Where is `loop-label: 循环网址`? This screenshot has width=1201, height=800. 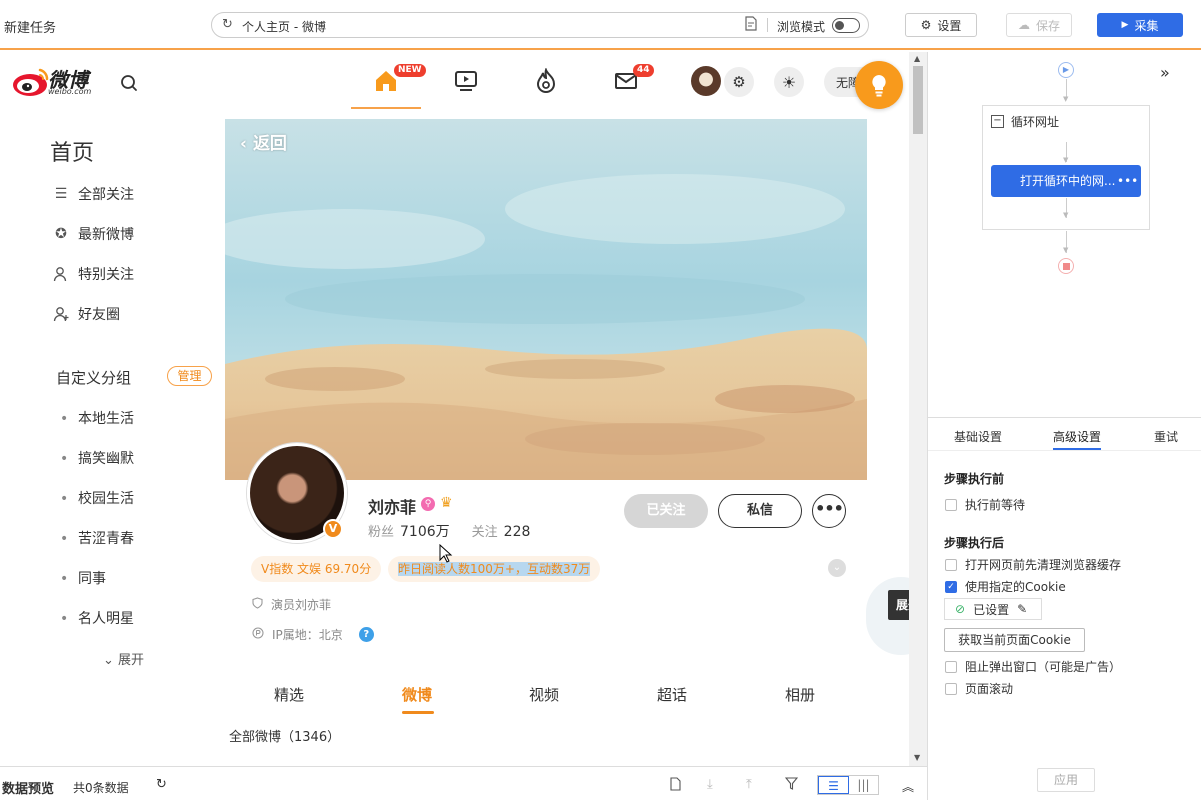
loop-label: 循环网址 is located at coordinates (1035, 122).